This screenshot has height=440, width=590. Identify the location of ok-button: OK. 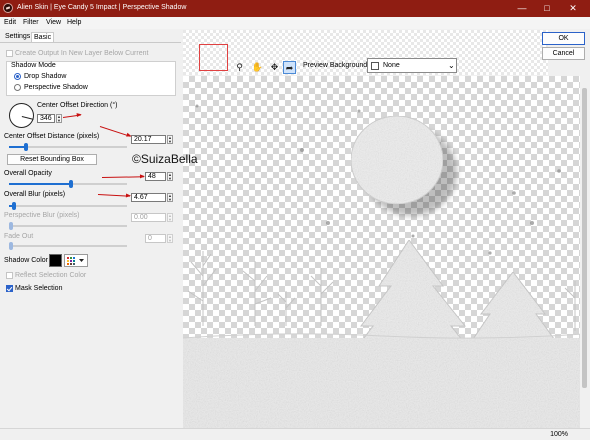
(563, 38).